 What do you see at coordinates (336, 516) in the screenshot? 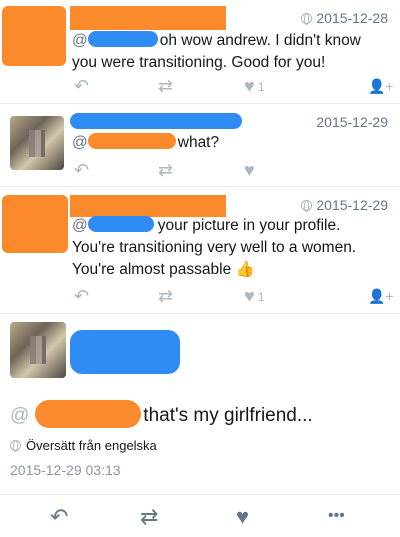
I see `more-icon: •••` at bounding box center [336, 516].